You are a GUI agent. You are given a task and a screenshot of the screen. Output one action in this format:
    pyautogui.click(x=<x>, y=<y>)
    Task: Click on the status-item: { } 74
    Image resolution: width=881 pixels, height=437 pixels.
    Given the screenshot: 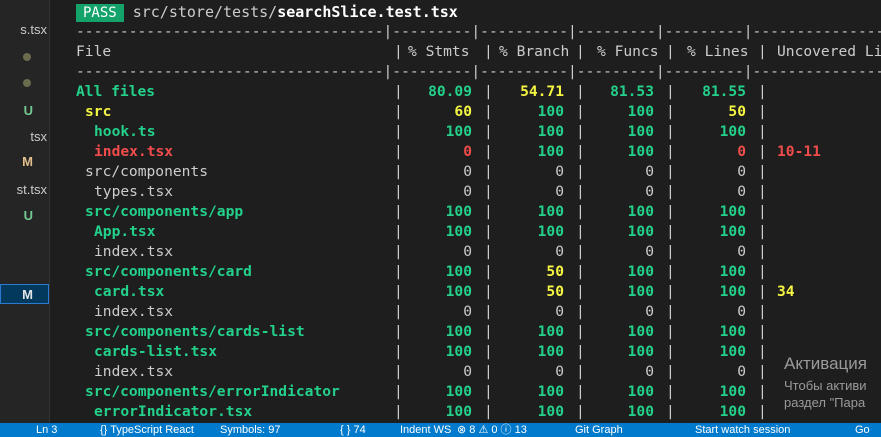 What is the action you would take?
    pyautogui.click(x=353, y=430)
    